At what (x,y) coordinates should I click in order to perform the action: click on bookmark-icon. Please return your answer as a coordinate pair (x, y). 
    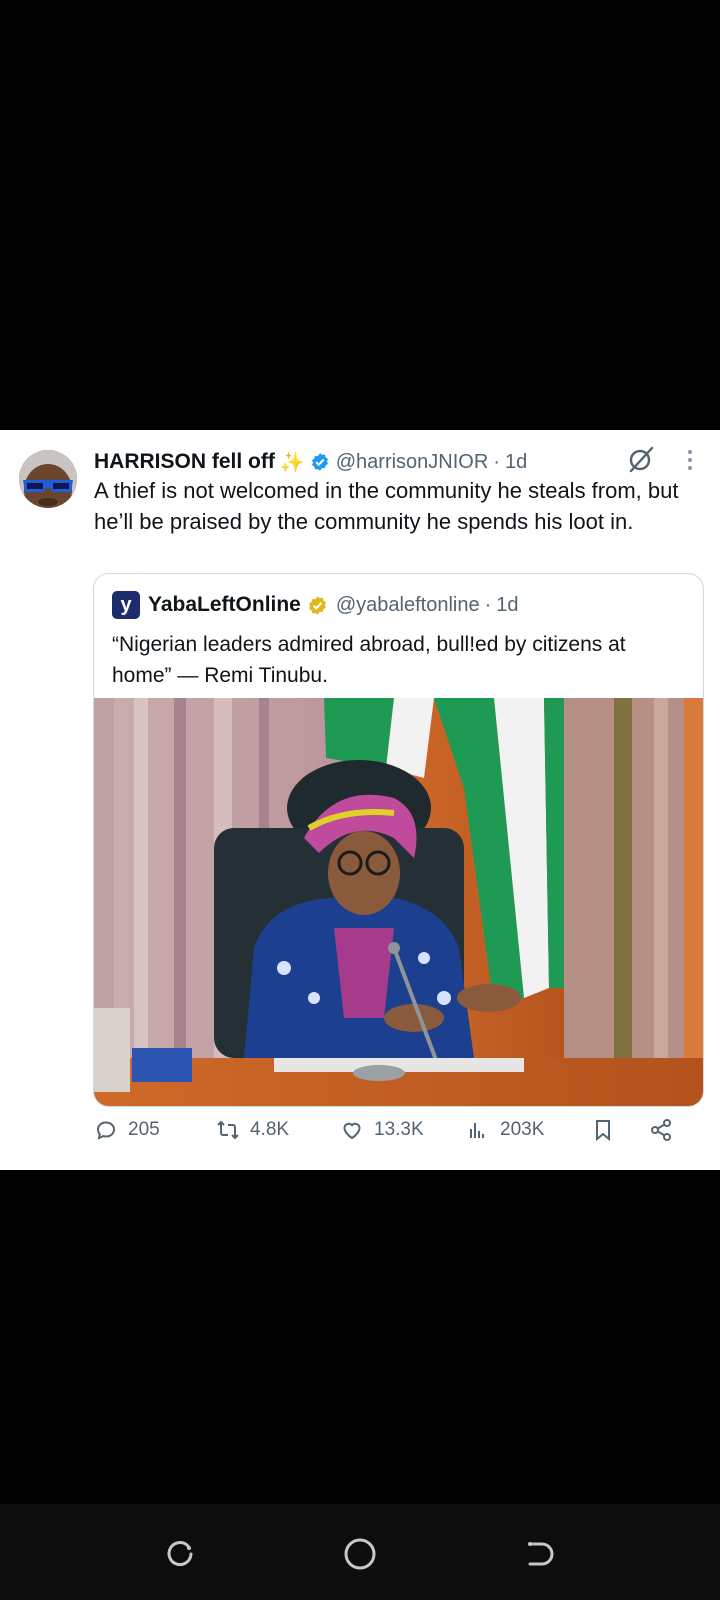
    Looking at the image, I should click on (603, 1131).